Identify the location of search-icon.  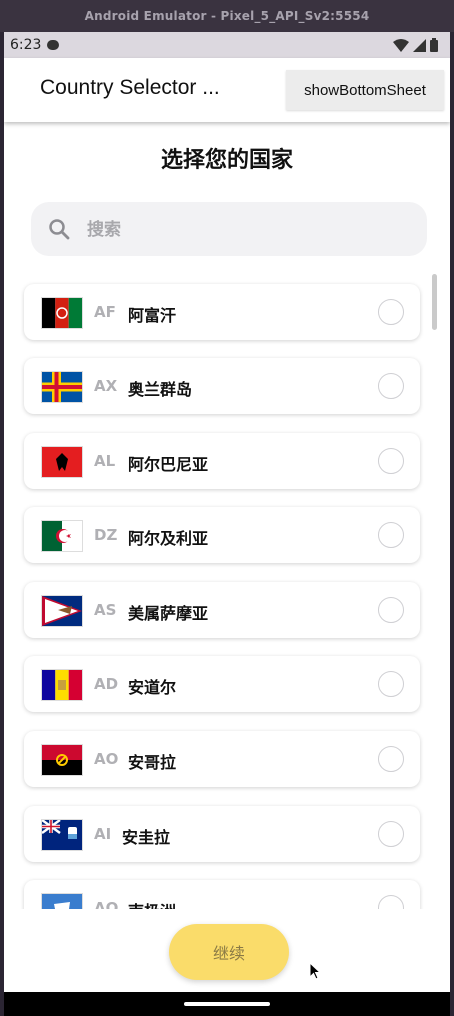
(59, 229).